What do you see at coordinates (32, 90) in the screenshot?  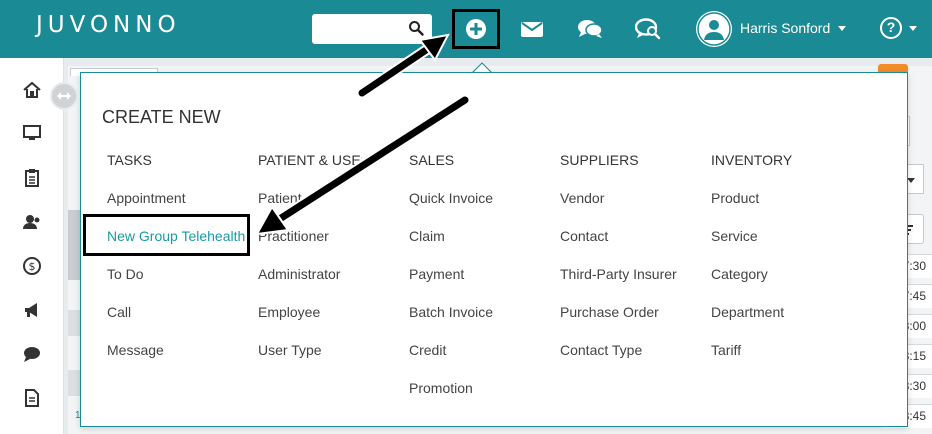 I see `home-icon` at bounding box center [32, 90].